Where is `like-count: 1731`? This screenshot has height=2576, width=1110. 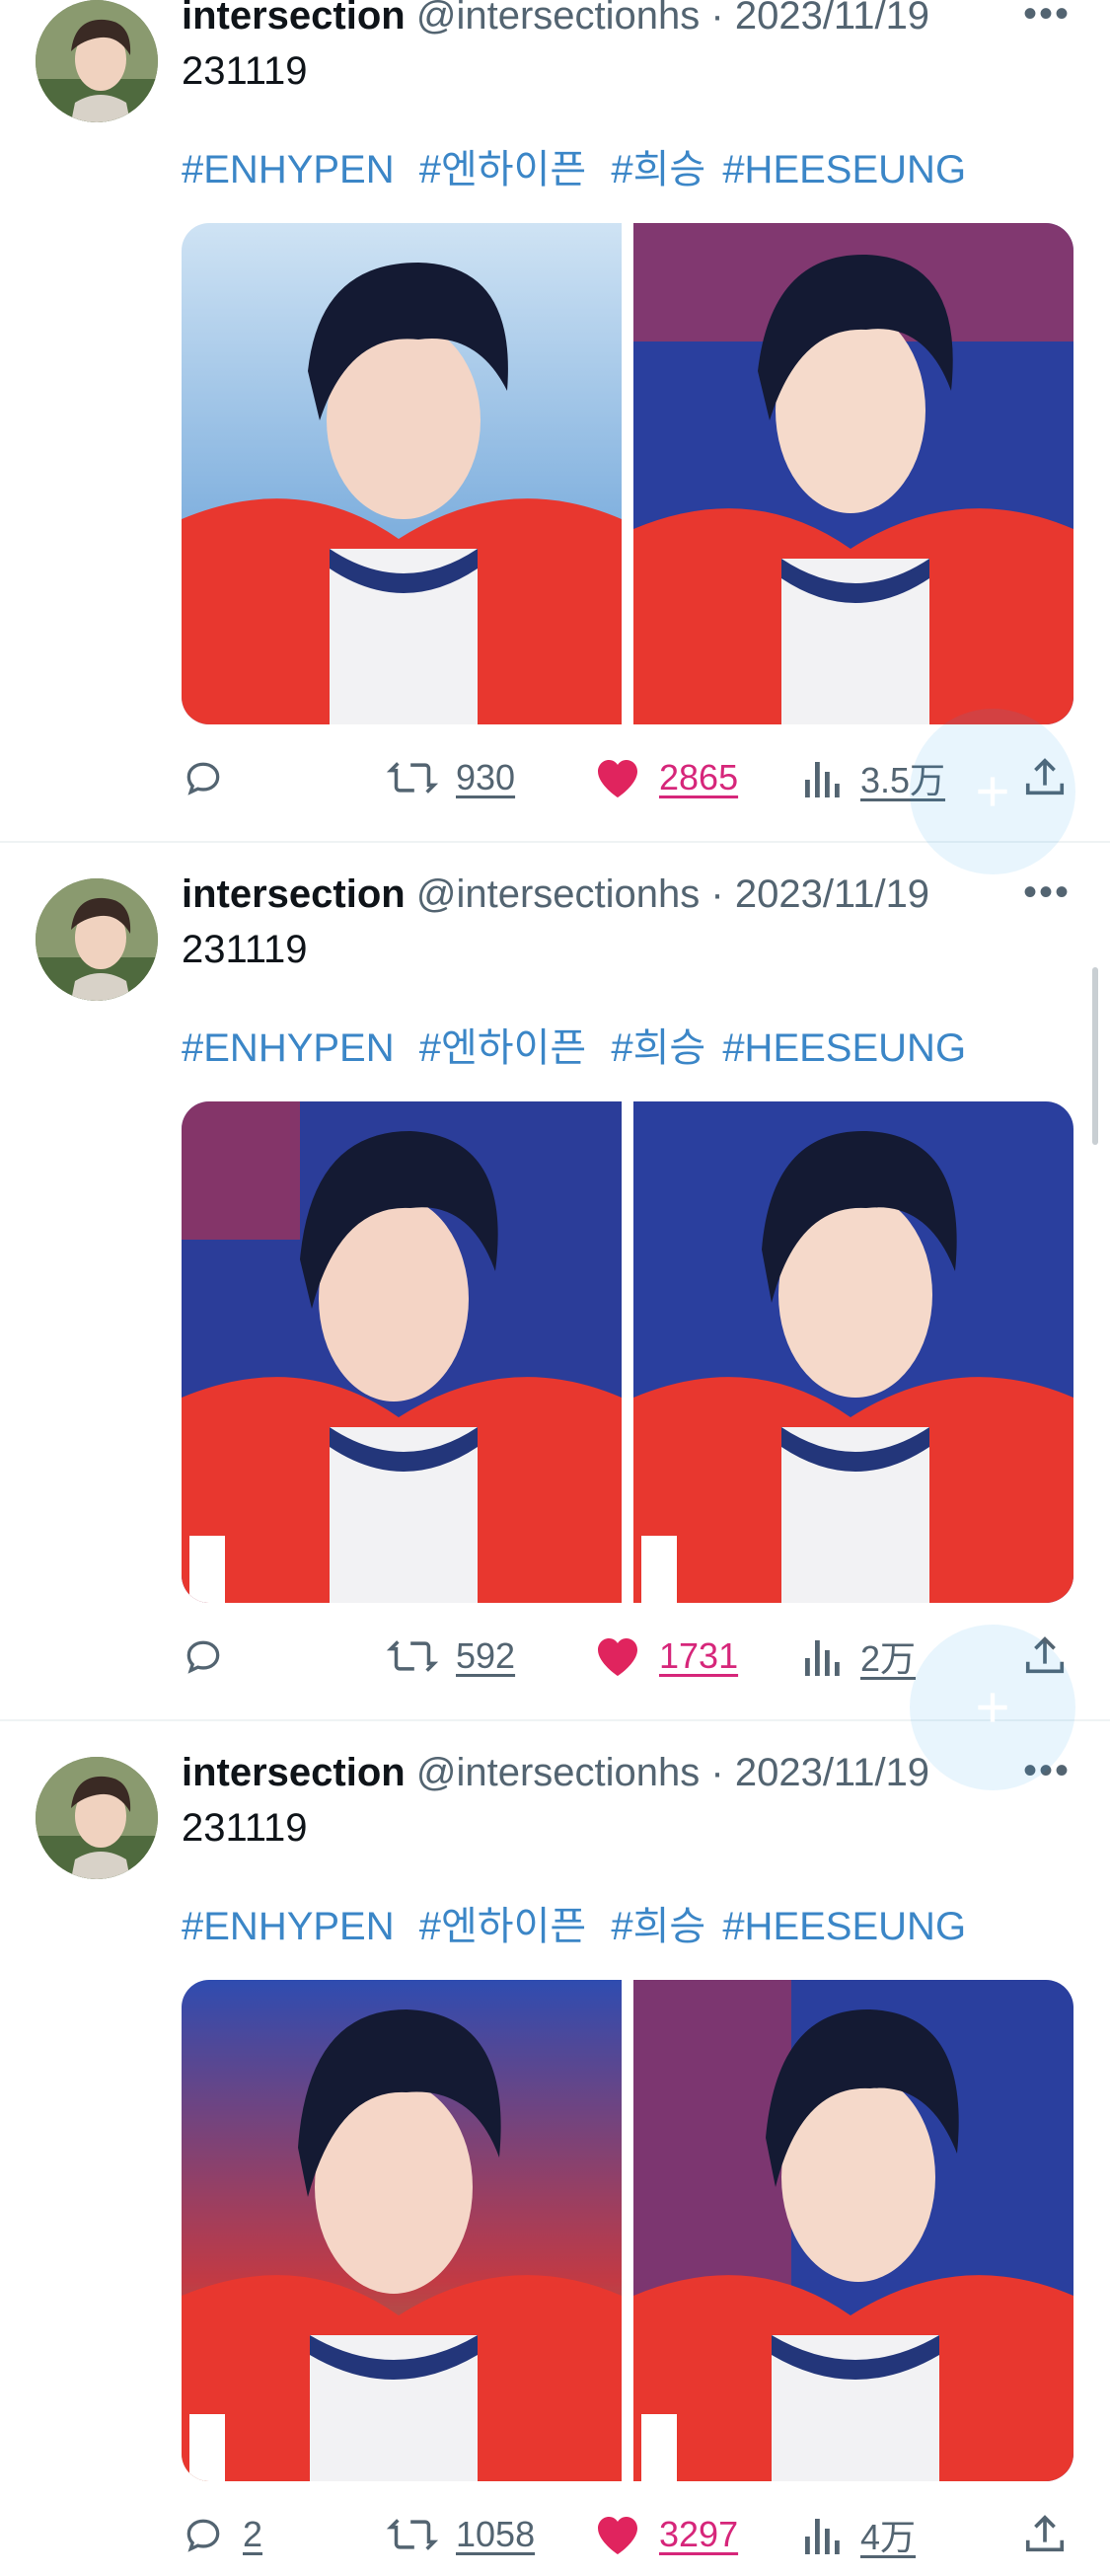 like-count: 1731 is located at coordinates (699, 1656).